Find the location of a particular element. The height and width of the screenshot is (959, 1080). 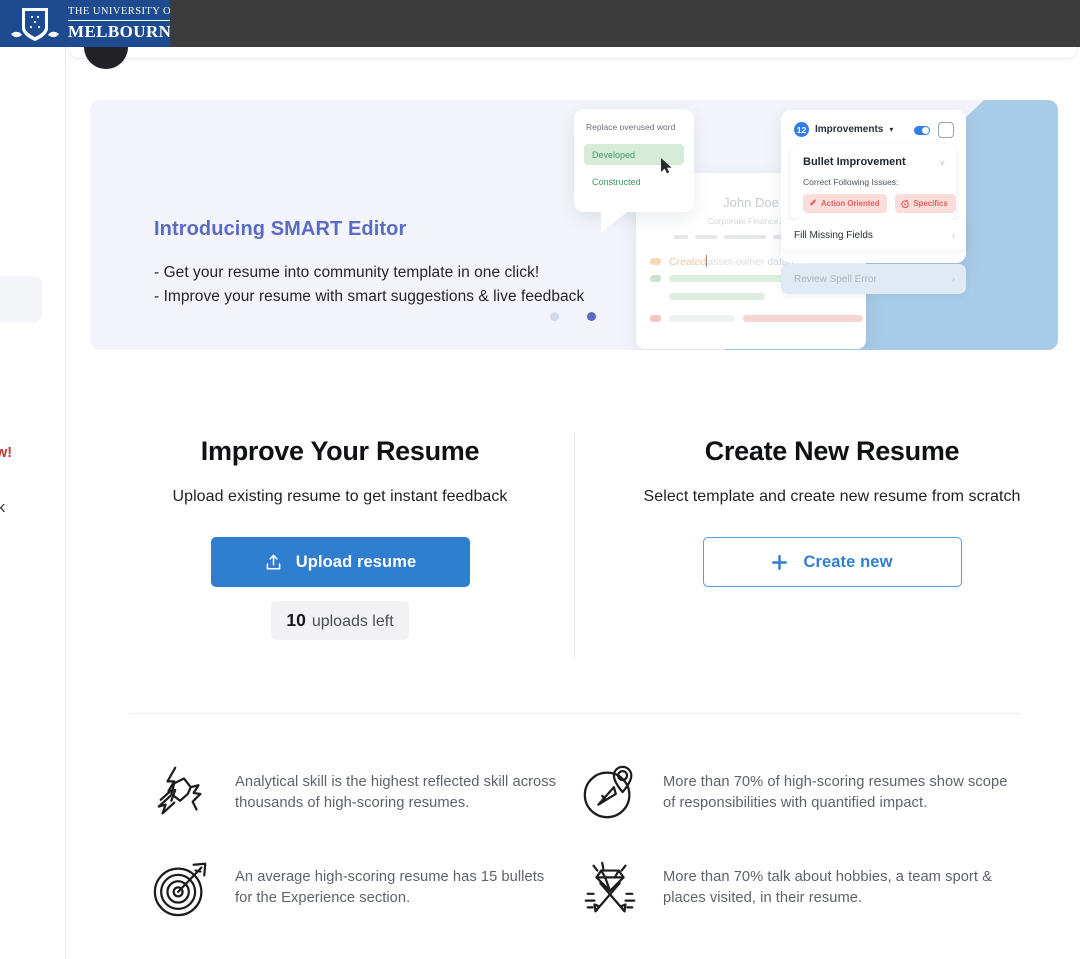

bullet-improvement-title: Bullet Improvement is located at coordinates (854, 162).